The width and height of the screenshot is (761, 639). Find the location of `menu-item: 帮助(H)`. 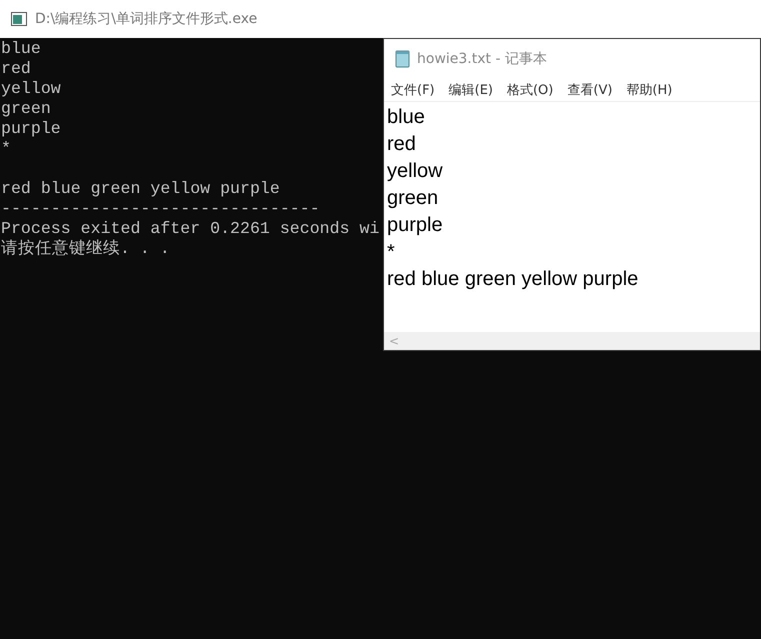

menu-item: 帮助(H) is located at coordinates (649, 90).